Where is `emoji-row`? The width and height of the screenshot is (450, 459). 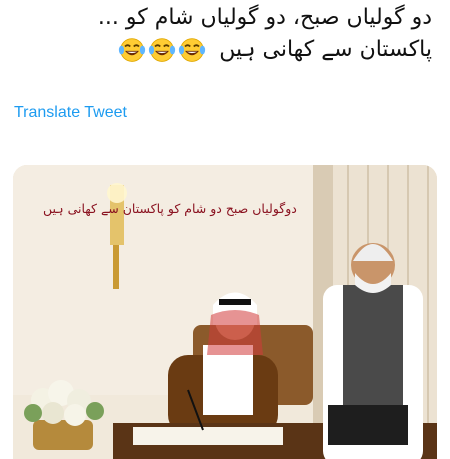 emoji-row is located at coordinates (162, 50).